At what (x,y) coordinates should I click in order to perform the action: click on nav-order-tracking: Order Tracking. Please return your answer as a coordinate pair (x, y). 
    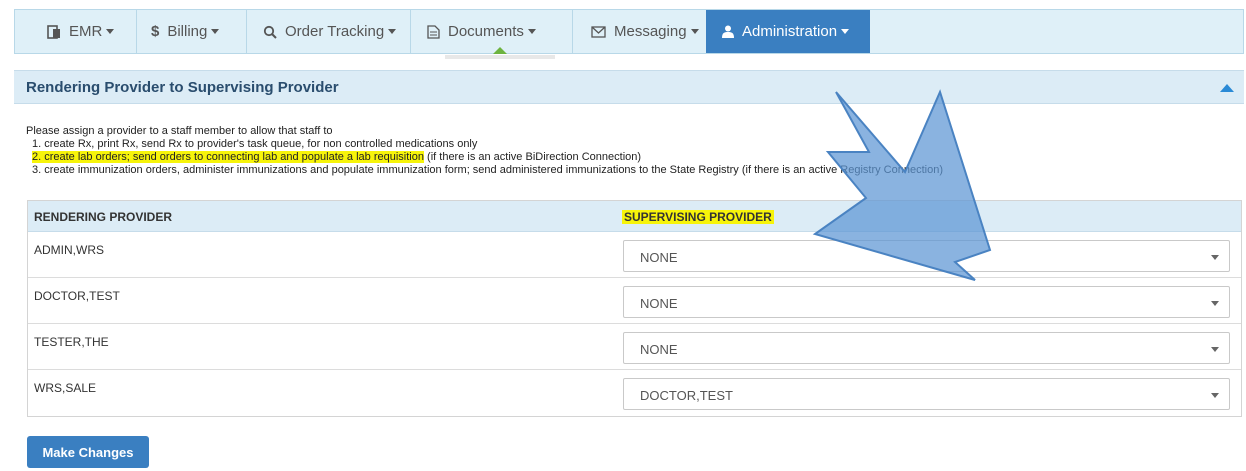
    Looking at the image, I should click on (329, 31).